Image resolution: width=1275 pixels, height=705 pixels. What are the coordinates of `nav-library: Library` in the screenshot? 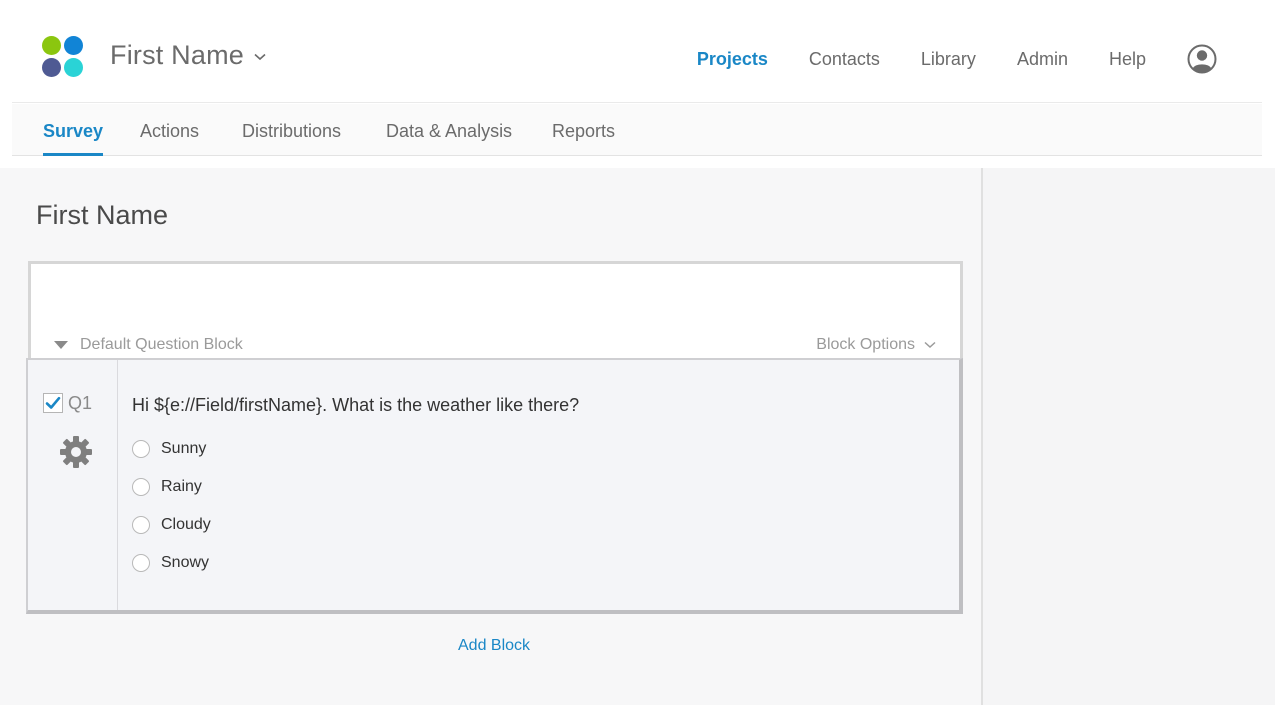 It's located at (948, 59).